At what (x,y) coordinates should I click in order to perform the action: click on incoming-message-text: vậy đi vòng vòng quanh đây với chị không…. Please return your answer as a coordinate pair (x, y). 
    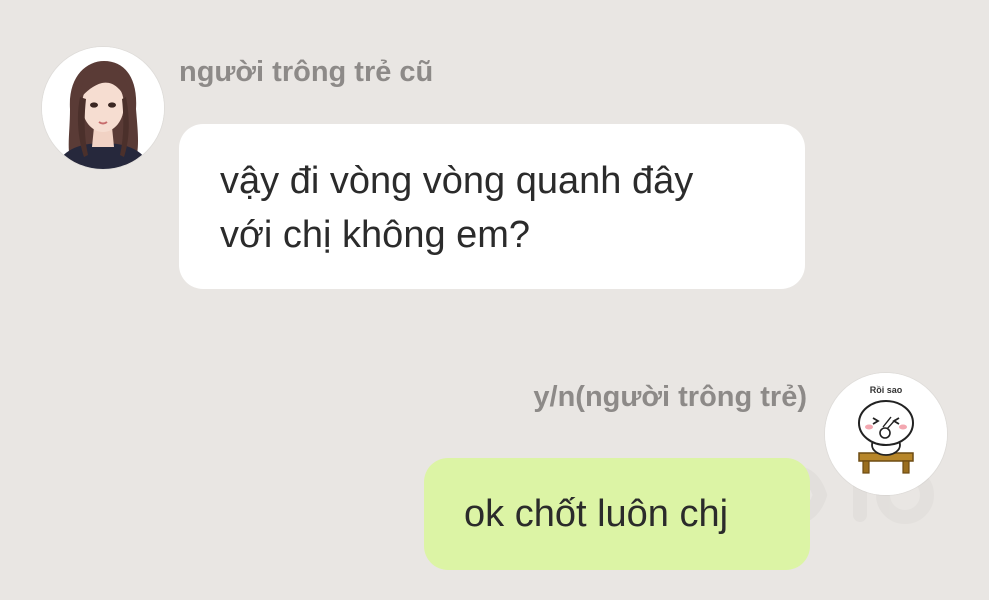
    Looking at the image, I should click on (457, 208).